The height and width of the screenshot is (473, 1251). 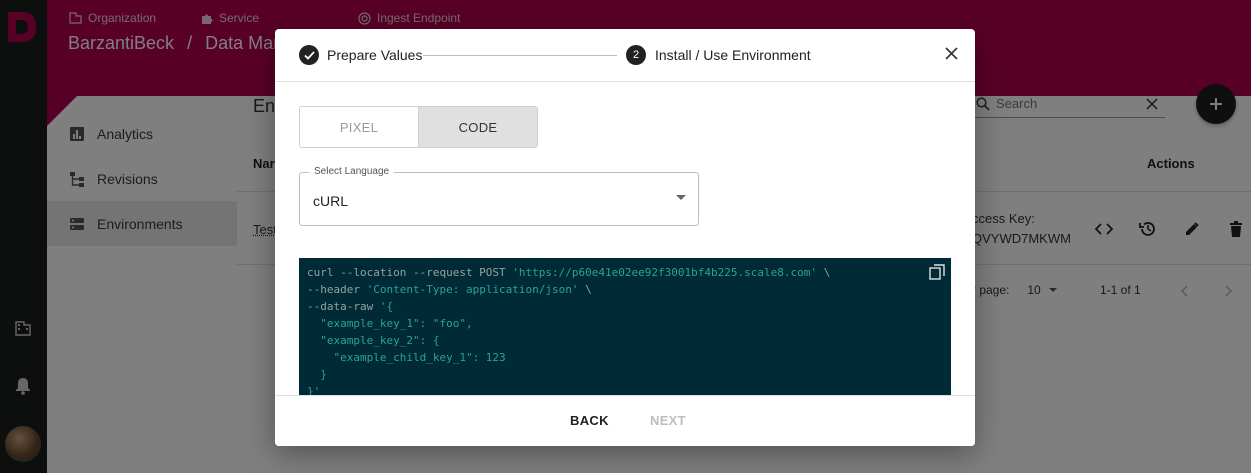 I want to click on install-mode-toggle: PIXEL CODE, so click(x=418, y=127).